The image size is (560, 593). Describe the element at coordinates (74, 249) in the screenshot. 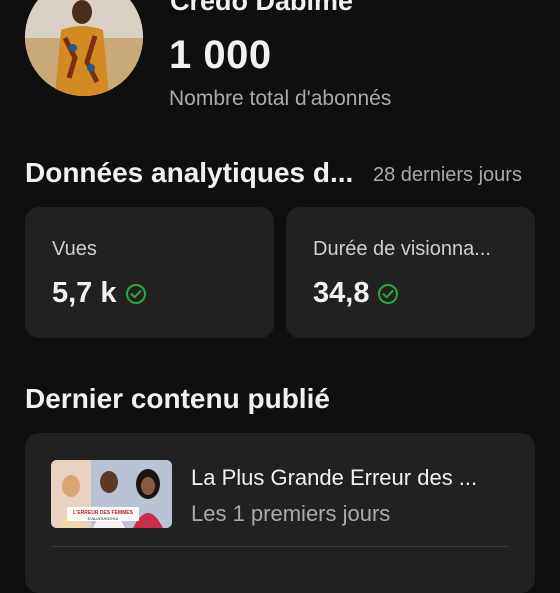

I see `views-label: Vues` at that location.